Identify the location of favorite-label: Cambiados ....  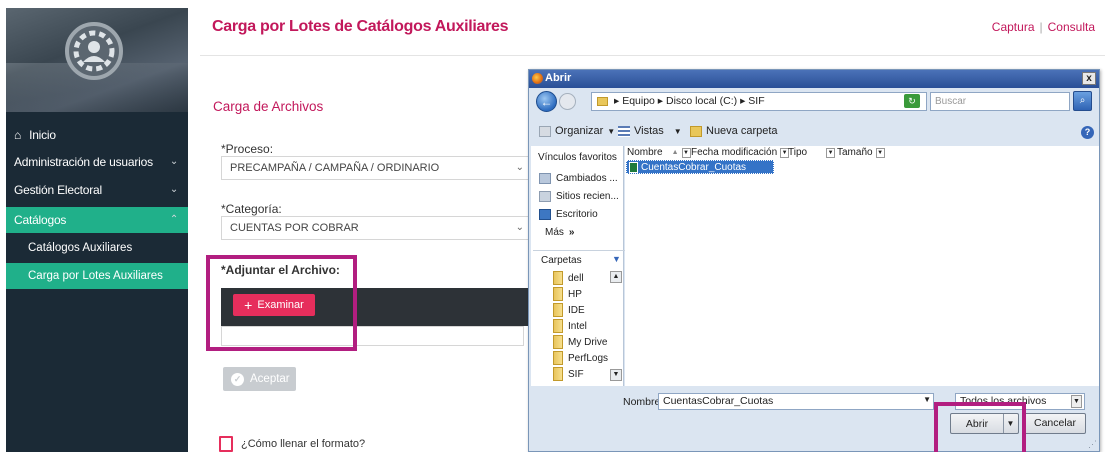
(587, 178).